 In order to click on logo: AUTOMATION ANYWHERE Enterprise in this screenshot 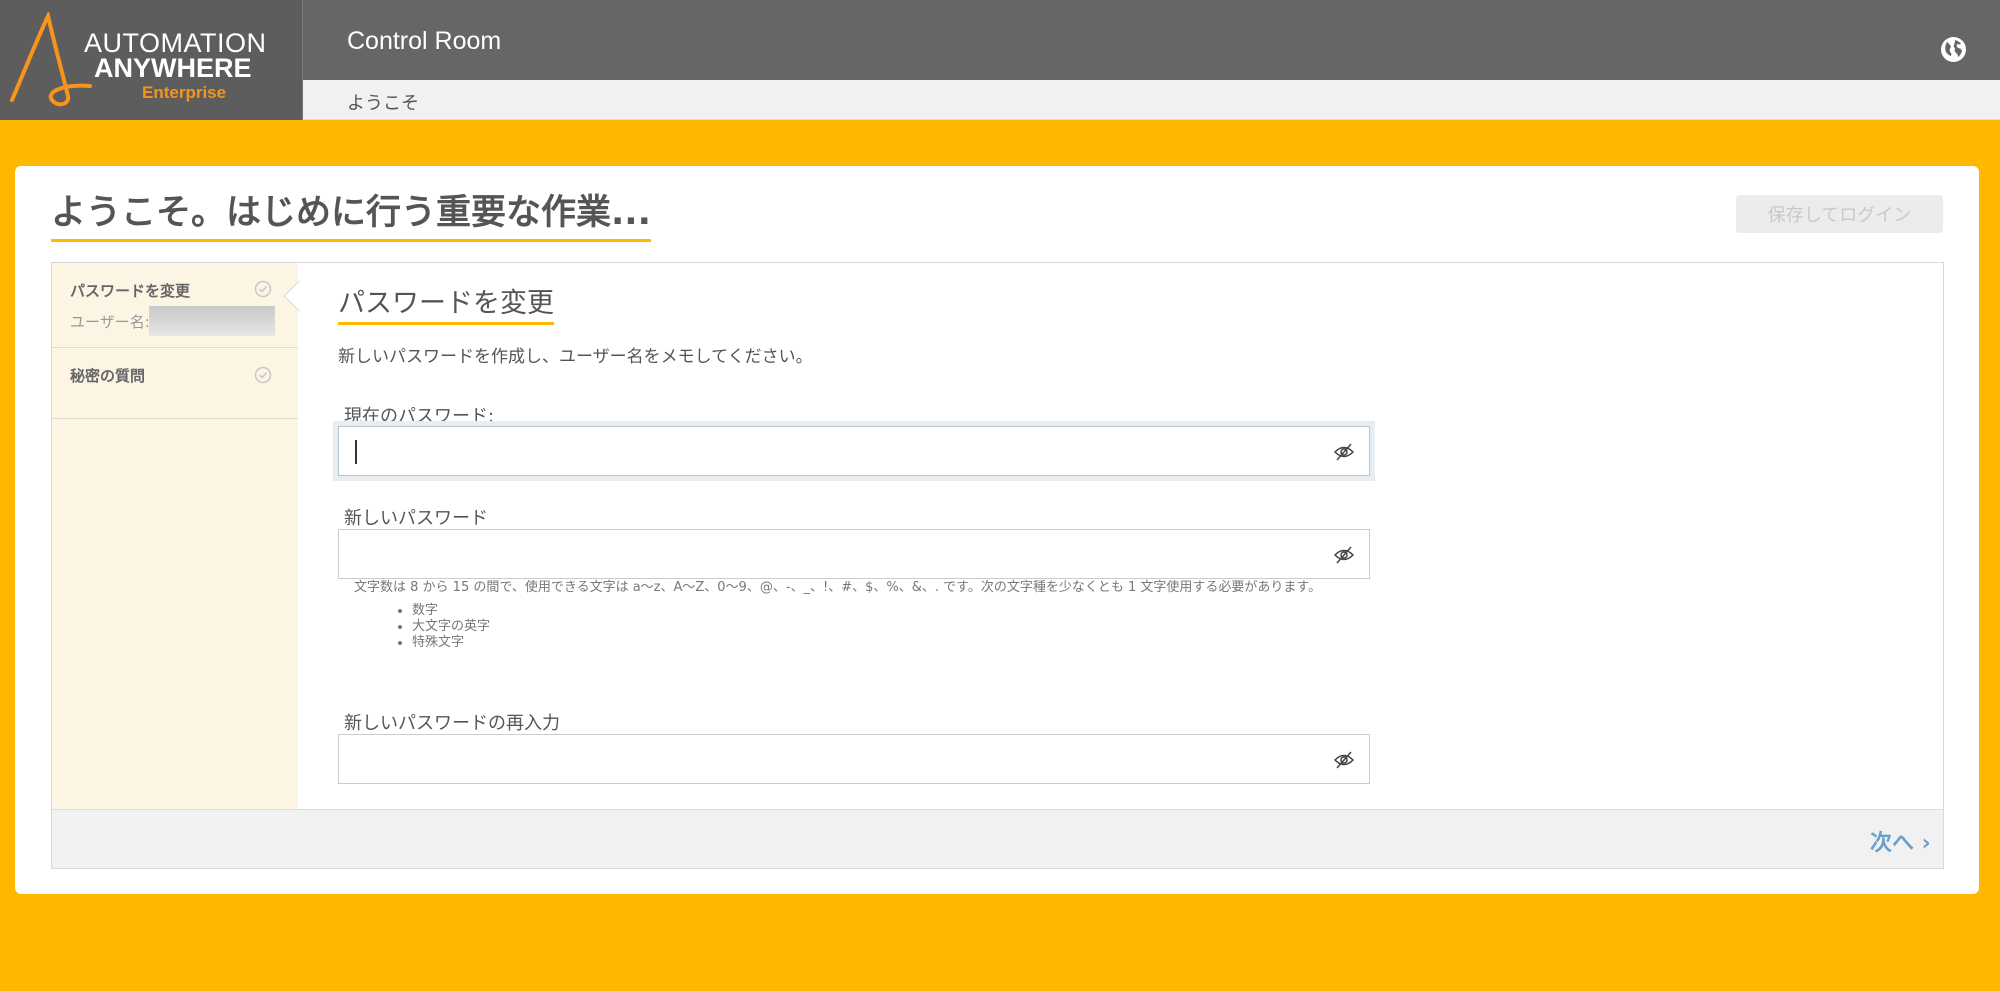, I will do `click(151, 60)`.